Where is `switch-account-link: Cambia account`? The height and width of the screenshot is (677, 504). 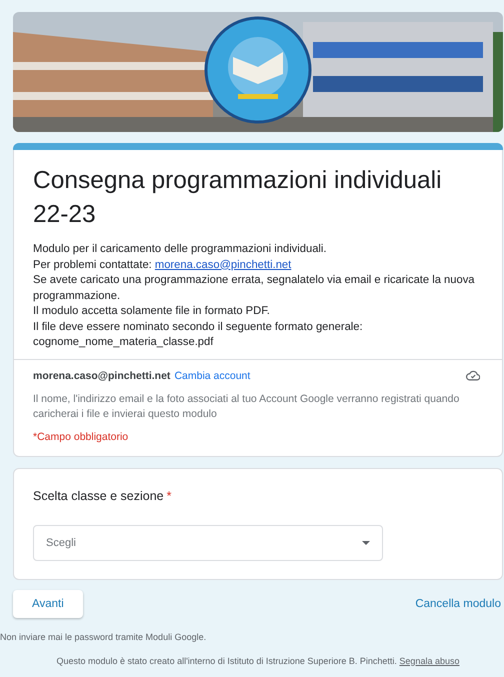 switch-account-link: Cambia account is located at coordinates (212, 376).